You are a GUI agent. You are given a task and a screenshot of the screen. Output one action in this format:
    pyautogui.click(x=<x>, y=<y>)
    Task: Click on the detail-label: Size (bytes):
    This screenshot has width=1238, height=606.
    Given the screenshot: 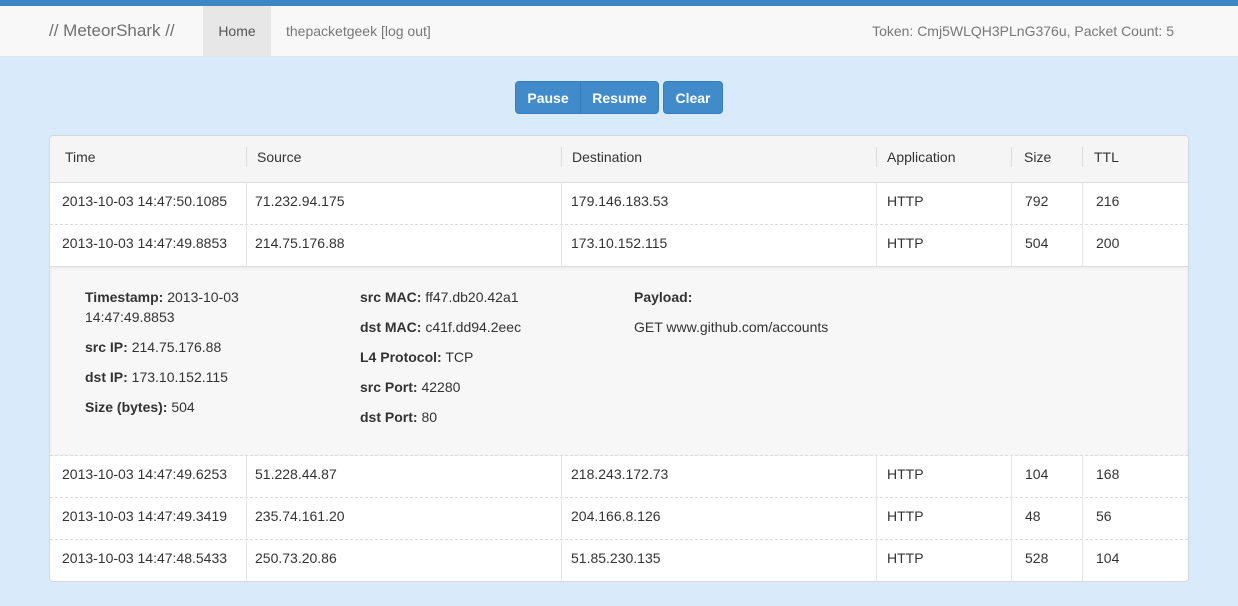 What is the action you would take?
    pyautogui.click(x=126, y=407)
    